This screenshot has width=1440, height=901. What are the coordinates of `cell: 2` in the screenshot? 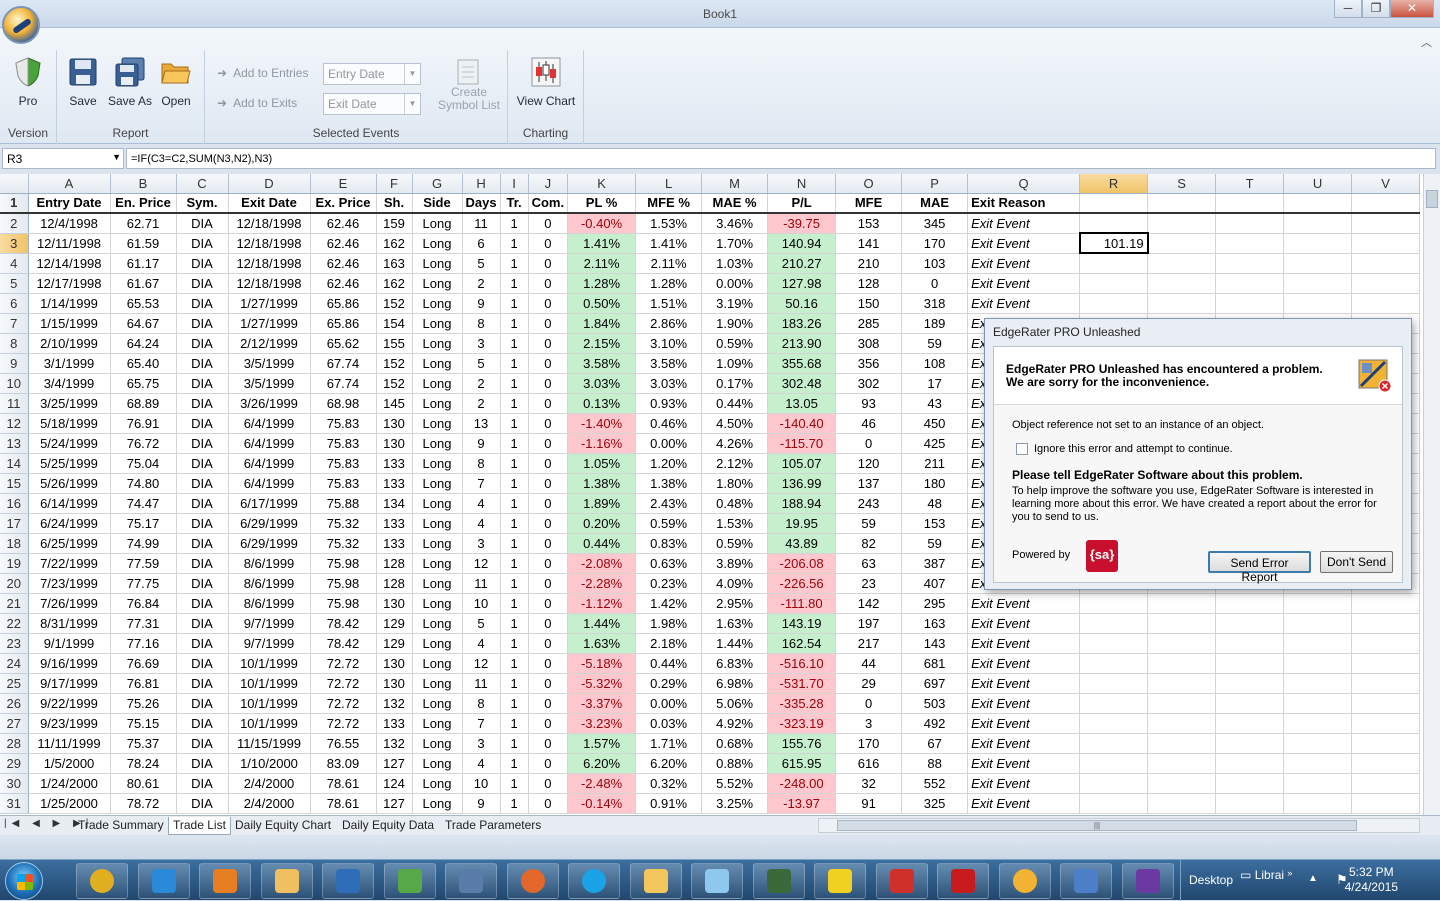 It's located at (481, 403).